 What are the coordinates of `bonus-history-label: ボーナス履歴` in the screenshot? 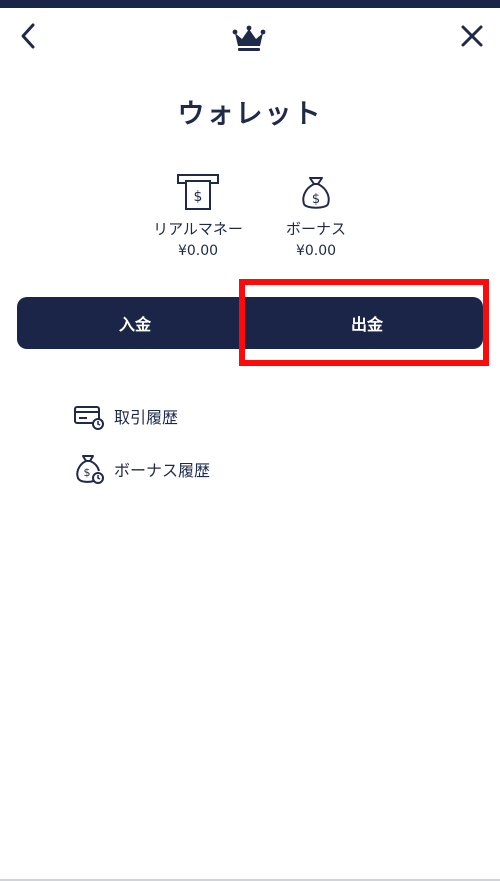 It's located at (162, 470).